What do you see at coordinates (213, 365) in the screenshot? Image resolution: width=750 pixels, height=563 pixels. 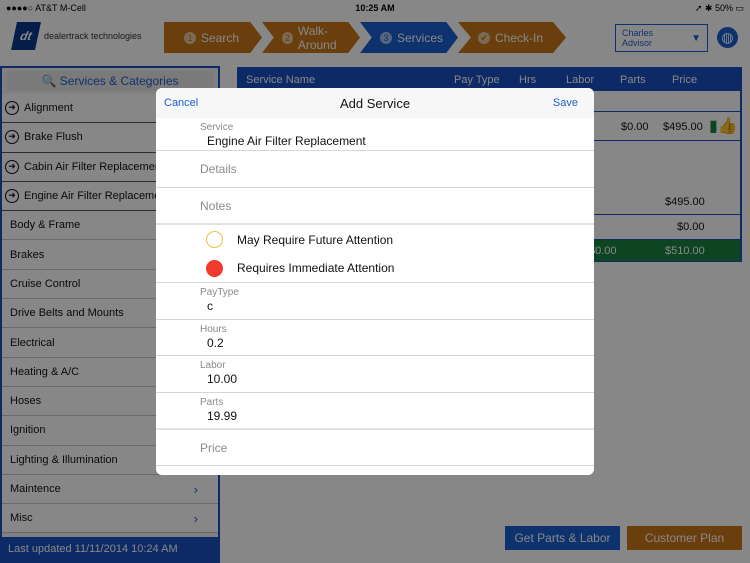 I see `labor-label: Labor` at bounding box center [213, 365].